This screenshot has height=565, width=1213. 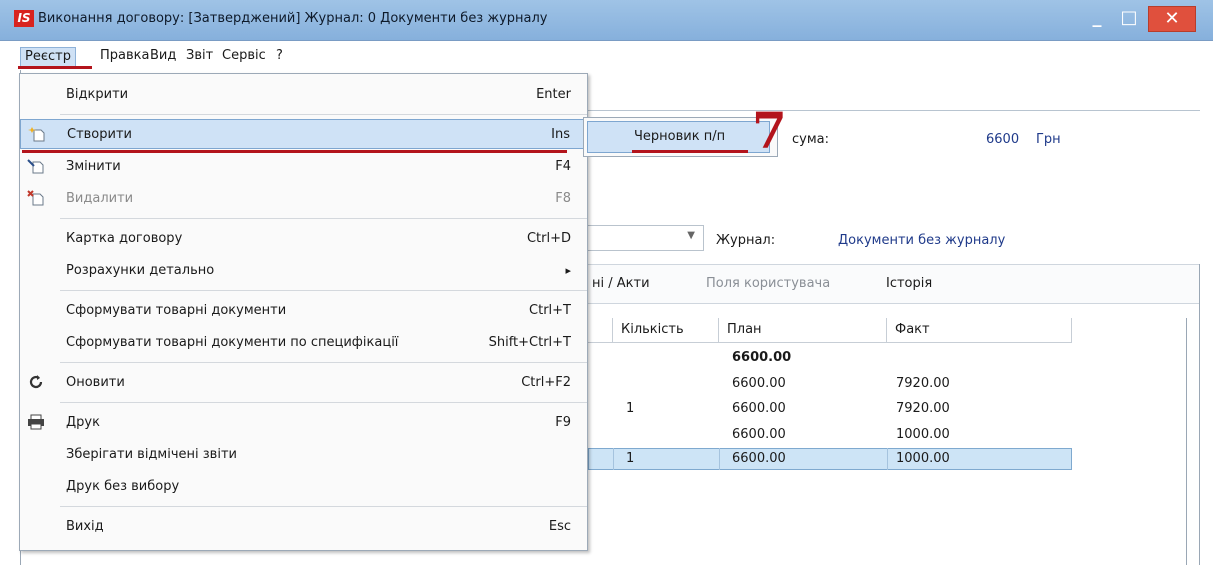 What do you see at coordinates (303, 423) in the screenshot?
I see `menu-item-print: Друк F9` at bounding box center [303, 423].